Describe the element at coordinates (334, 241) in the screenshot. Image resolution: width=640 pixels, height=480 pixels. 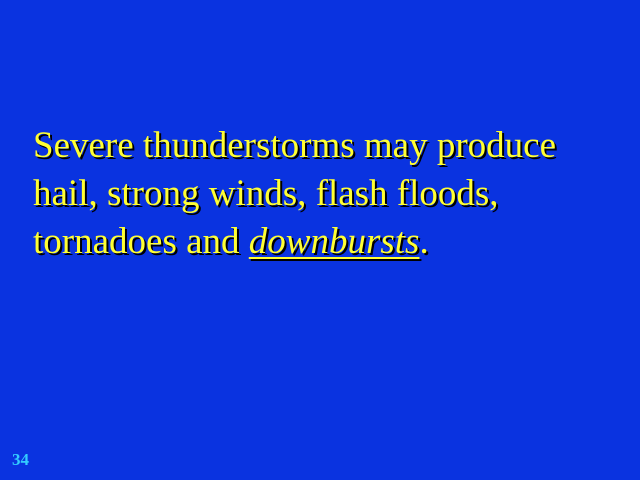
I see `emphasized-term: downbursts` at that location.